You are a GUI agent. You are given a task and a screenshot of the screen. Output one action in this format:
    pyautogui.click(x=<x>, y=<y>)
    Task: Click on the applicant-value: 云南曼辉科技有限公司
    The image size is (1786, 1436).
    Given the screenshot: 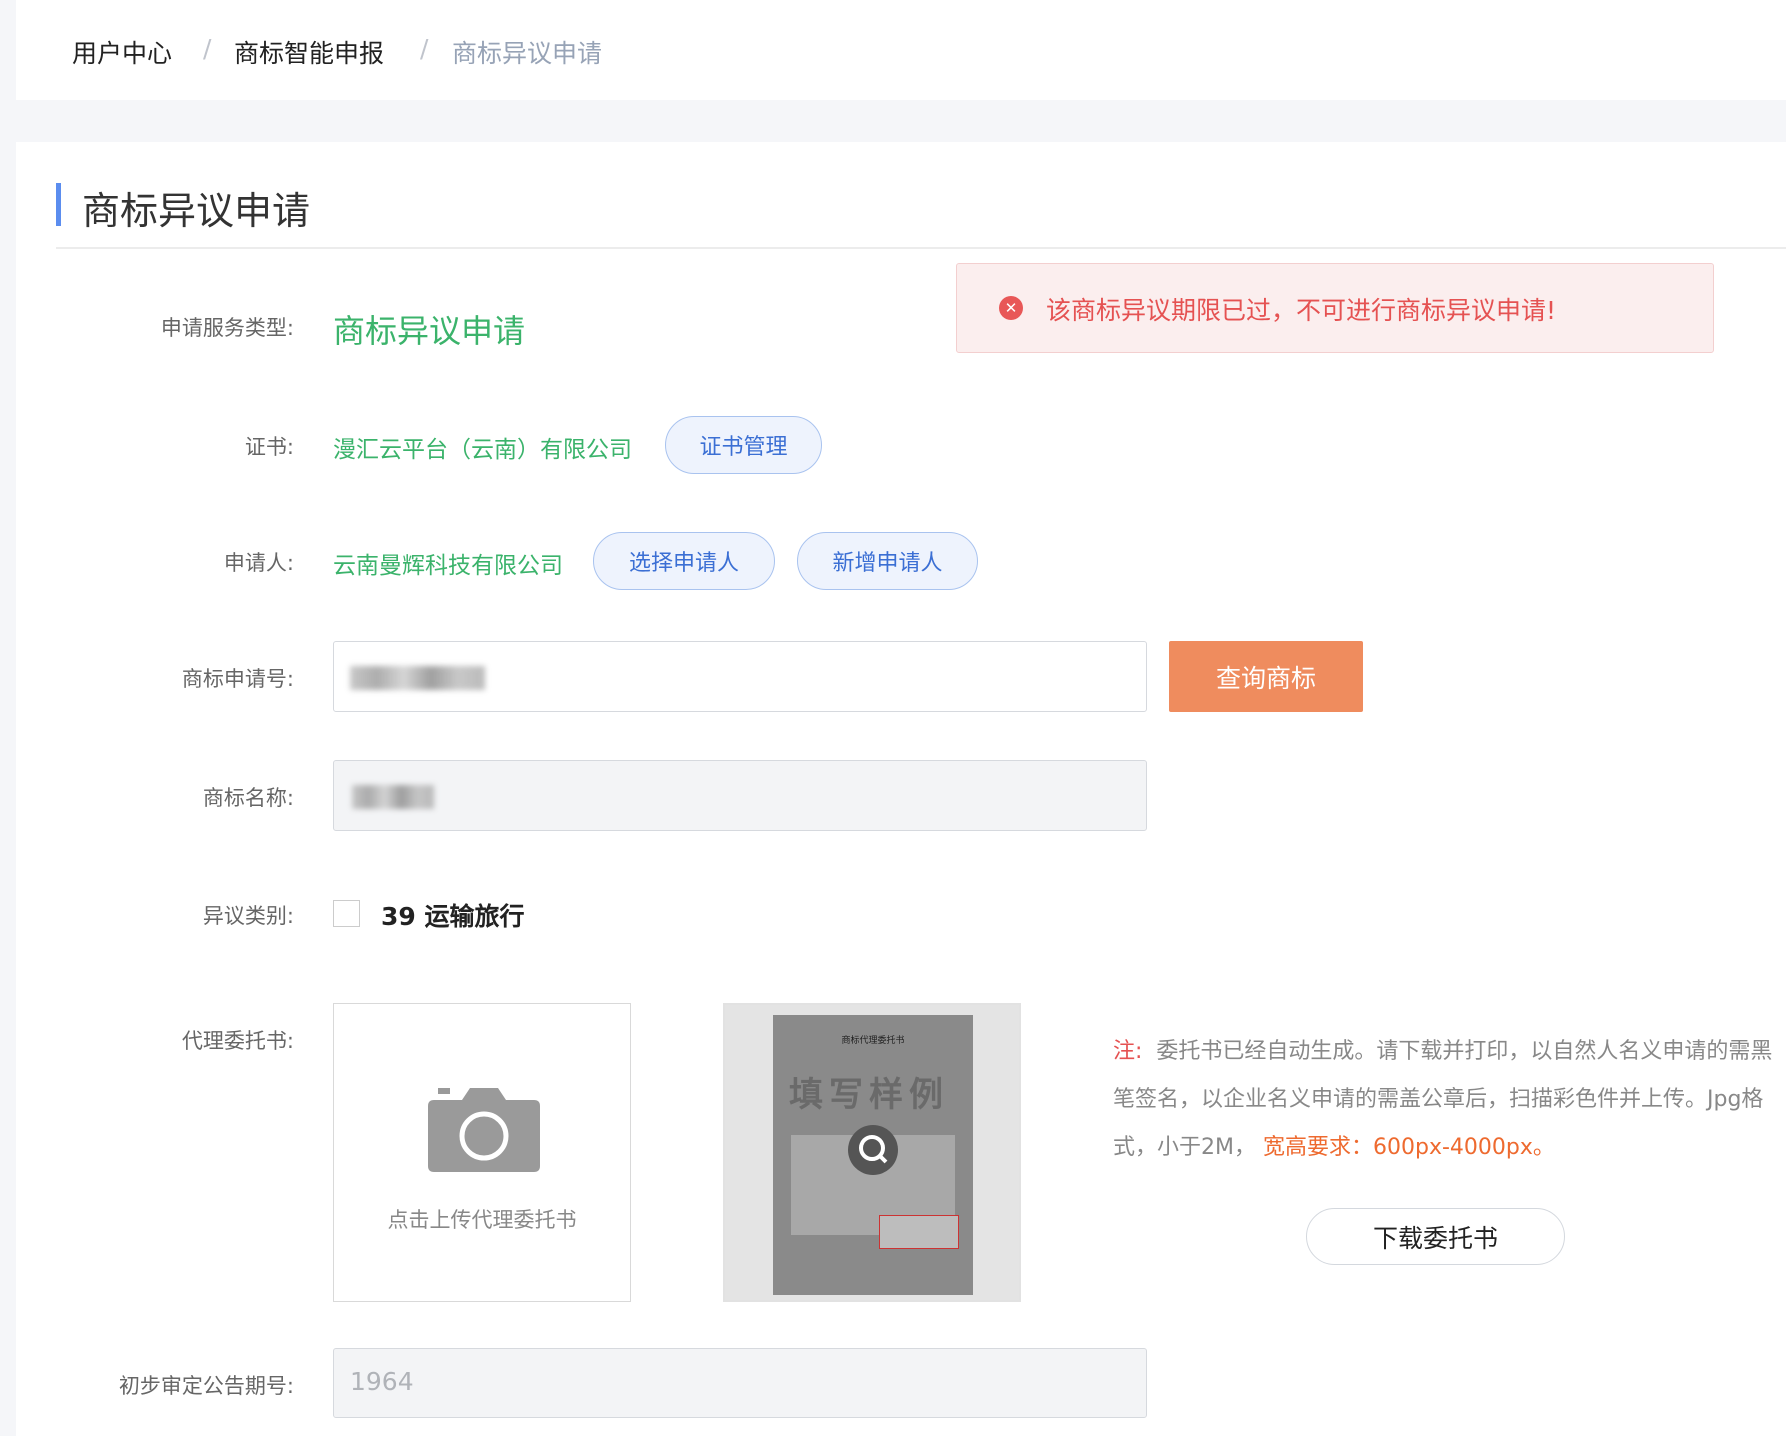 What is the action you would take?
    pyautogui.click(x=448, y=566)
    